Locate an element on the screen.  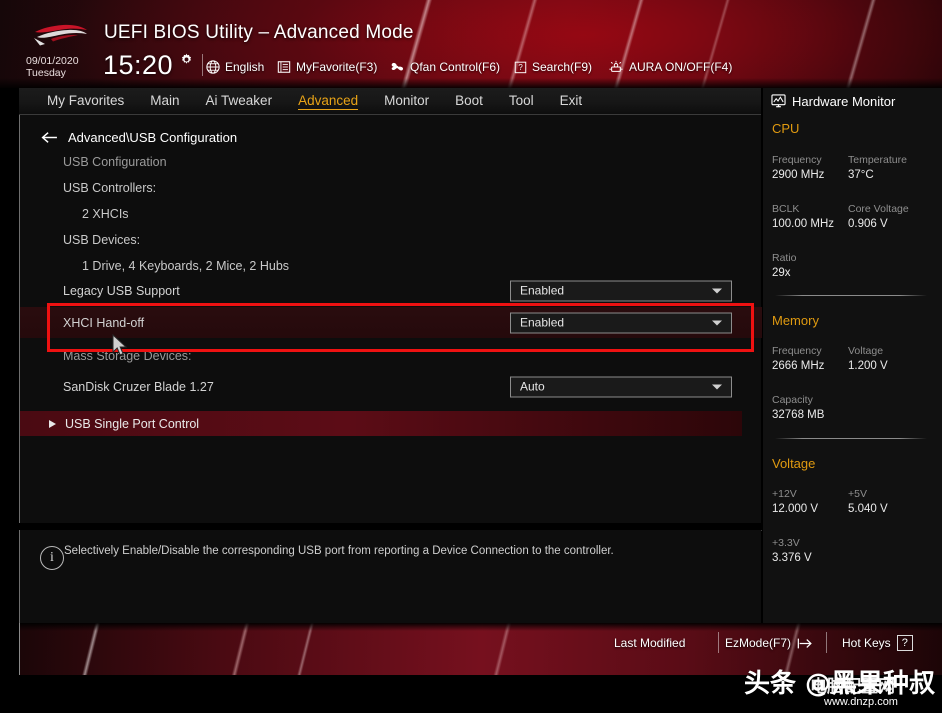
tab-boot: Boot is located at coordinates (469, 101).